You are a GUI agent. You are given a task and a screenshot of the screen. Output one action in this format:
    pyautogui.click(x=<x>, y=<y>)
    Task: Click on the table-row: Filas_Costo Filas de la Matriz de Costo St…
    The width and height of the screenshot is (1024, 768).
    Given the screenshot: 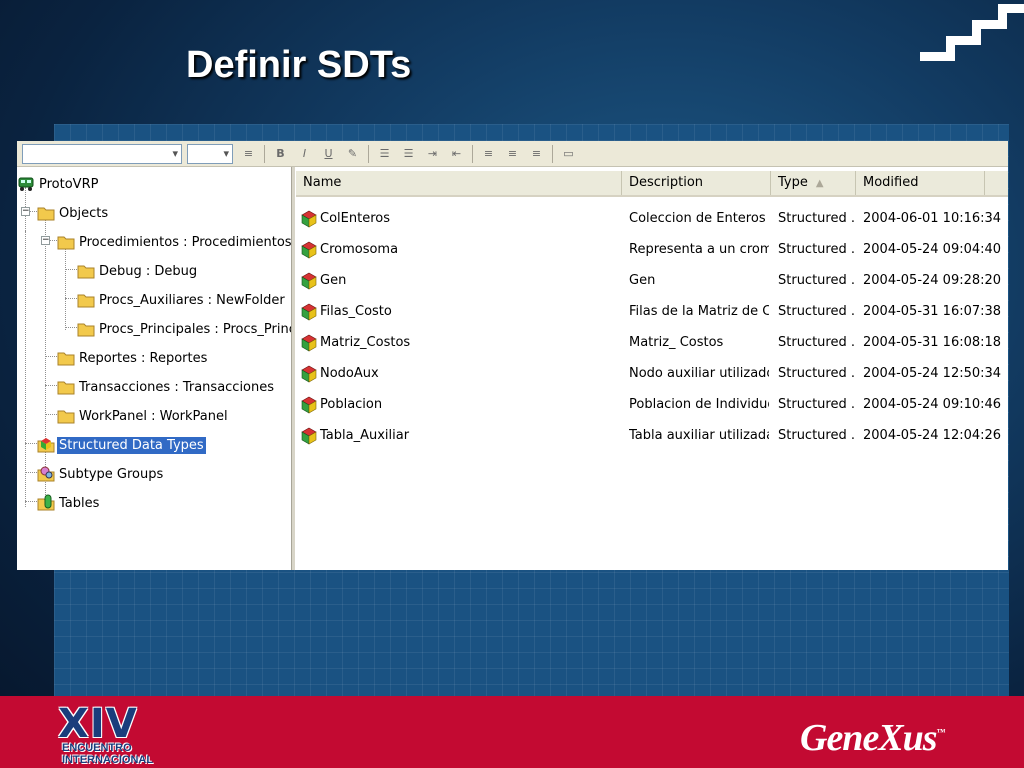 What is the action you would take?
    pyautogui.click(x=652, y=311)
    